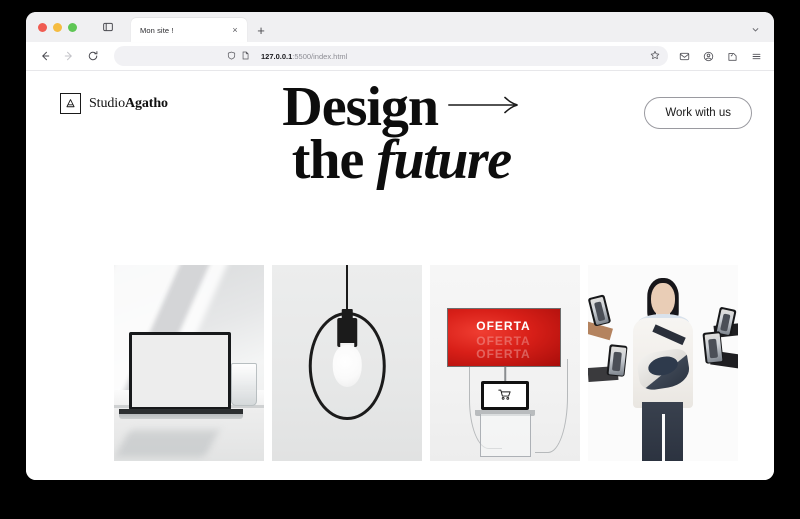  I want to click on back-arrow-icon, so click(45, 56).